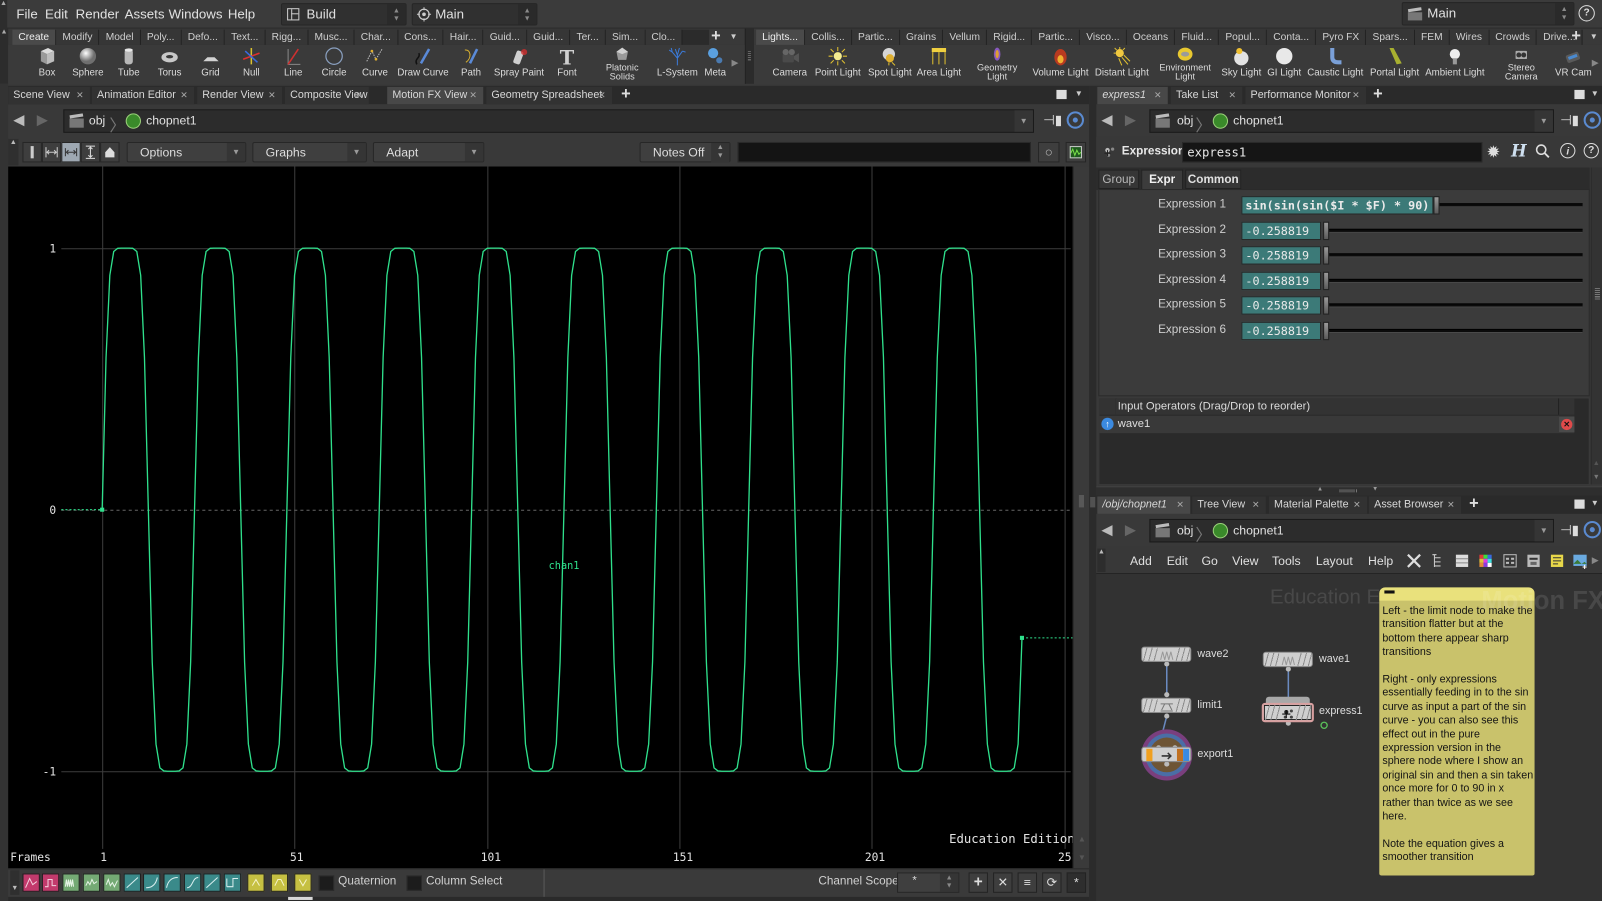  Describe the element at coordinates (334, 64) in the screenshot. I see `shelf-tool-circle: Circle` at that location.